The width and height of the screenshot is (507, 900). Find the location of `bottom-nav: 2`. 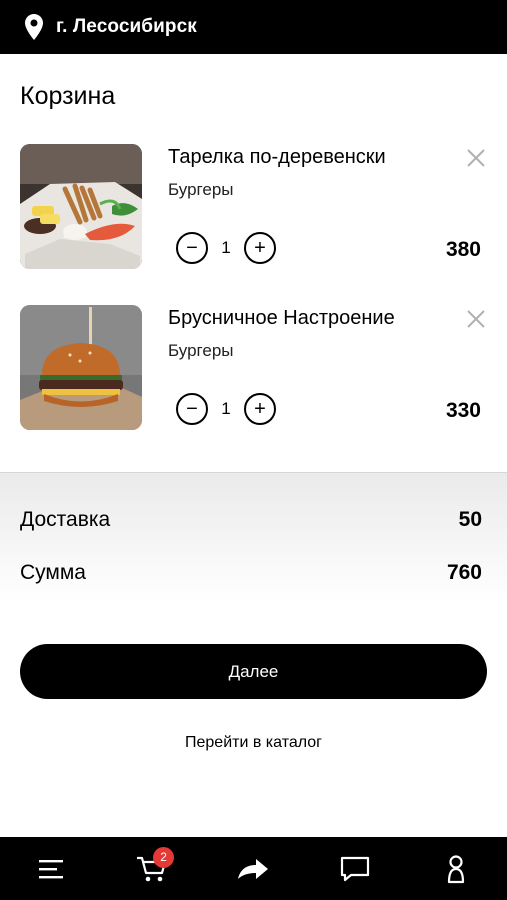

bottom-nav: 2 is located at coordinates (253, 868).